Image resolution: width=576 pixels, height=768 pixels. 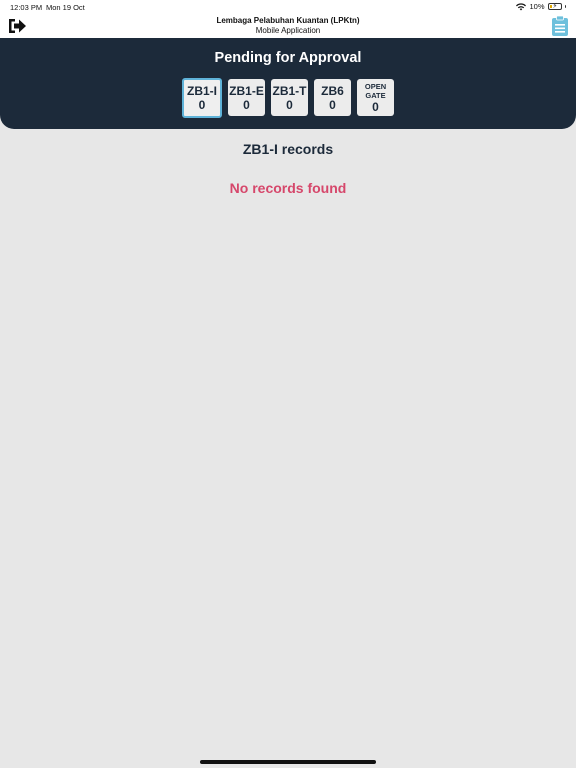 I want to click on empty-message: No records found, so click(x=288, y=188).